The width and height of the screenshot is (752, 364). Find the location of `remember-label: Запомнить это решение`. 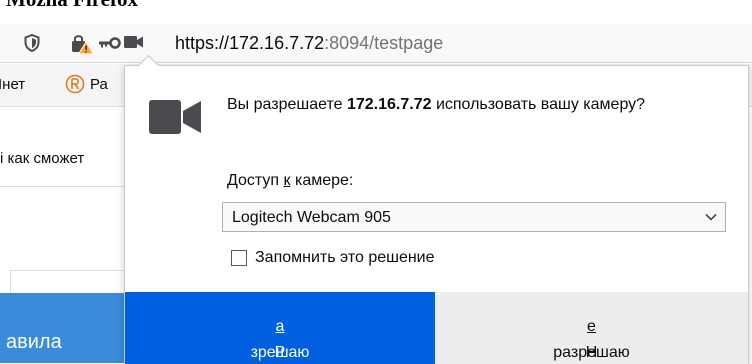

remember-label: Запомнить это решение is located at coordinates (345, 258).